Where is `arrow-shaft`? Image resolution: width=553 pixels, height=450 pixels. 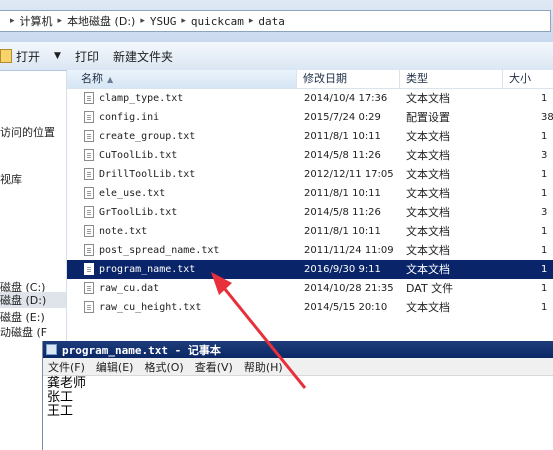
arrow-shaft is located at coordinates (262, 335).